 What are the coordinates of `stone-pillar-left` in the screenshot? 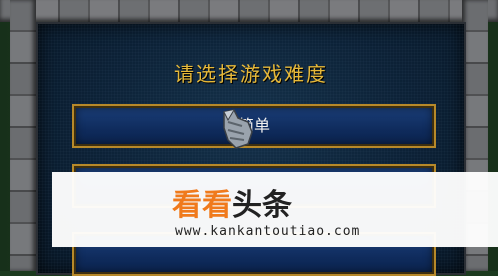 It's located at (23, 135).